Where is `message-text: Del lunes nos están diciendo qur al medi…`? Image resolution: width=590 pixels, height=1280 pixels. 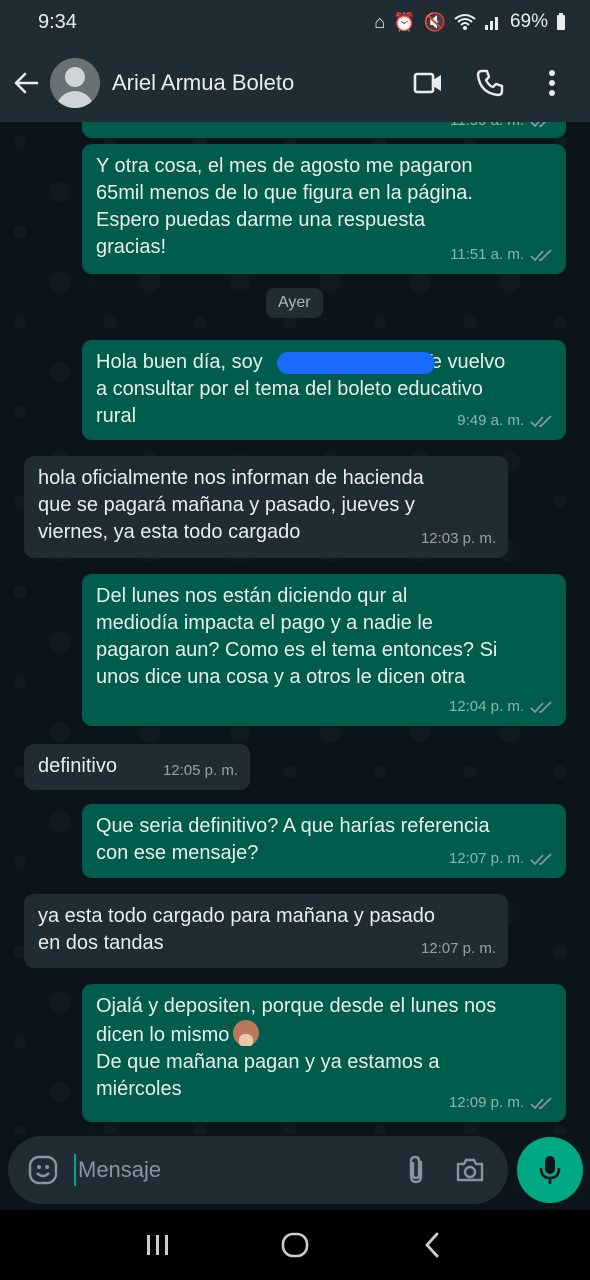
message-text: Del lunes nos están diciendo qur al medi… is located at coordinates (297, 636).